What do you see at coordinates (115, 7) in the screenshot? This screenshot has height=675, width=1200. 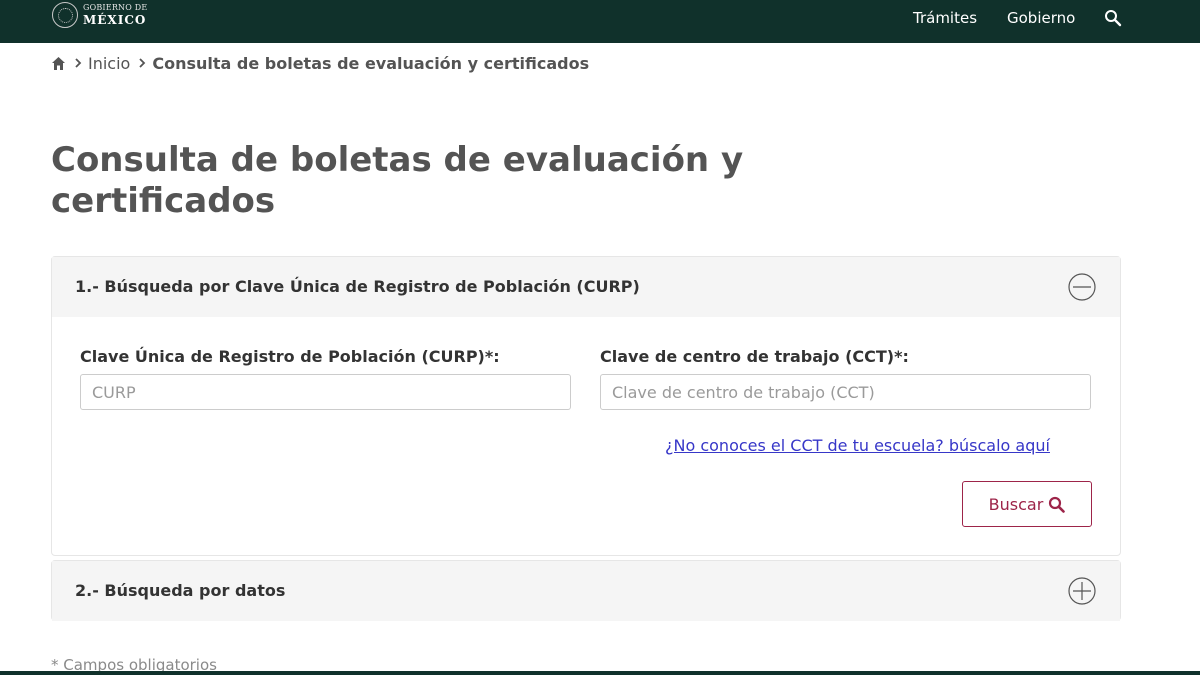 I see `logo-small-text: GOBIERNO DE` at bounding box center [115, 7].